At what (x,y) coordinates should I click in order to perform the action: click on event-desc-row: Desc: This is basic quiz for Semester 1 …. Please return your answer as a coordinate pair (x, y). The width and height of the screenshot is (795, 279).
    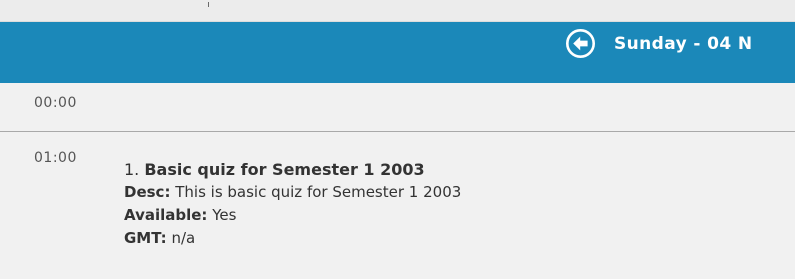
    Looking at the image, I should click on (292, 192).